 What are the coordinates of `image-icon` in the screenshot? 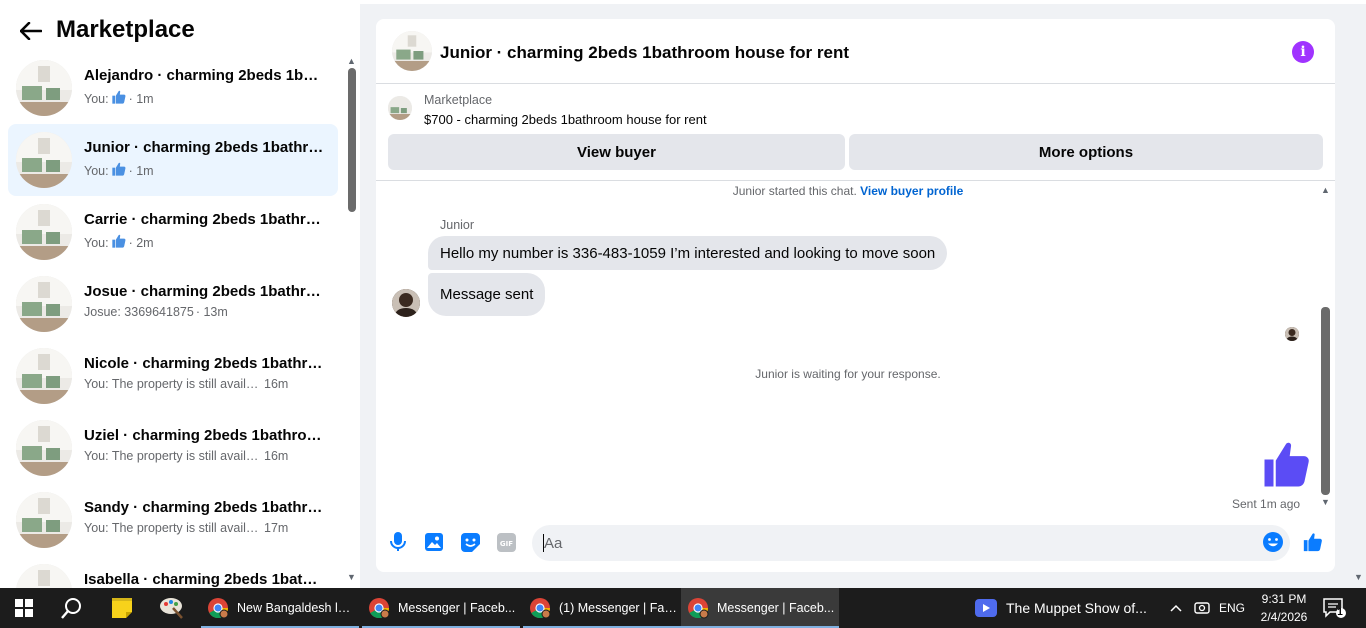 It's located at (434, 542).